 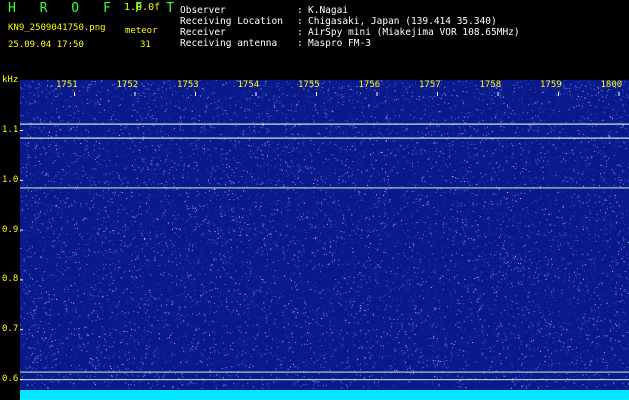 I want to click on time-tick-label: 1756, so click(x=369, y=85).